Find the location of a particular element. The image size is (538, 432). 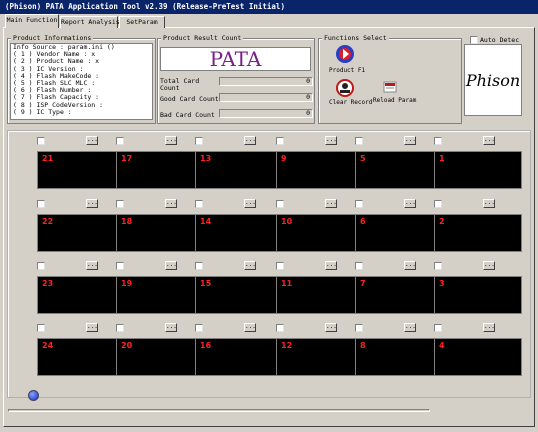

slot-display: 21 is located at coordinates (81, 170).